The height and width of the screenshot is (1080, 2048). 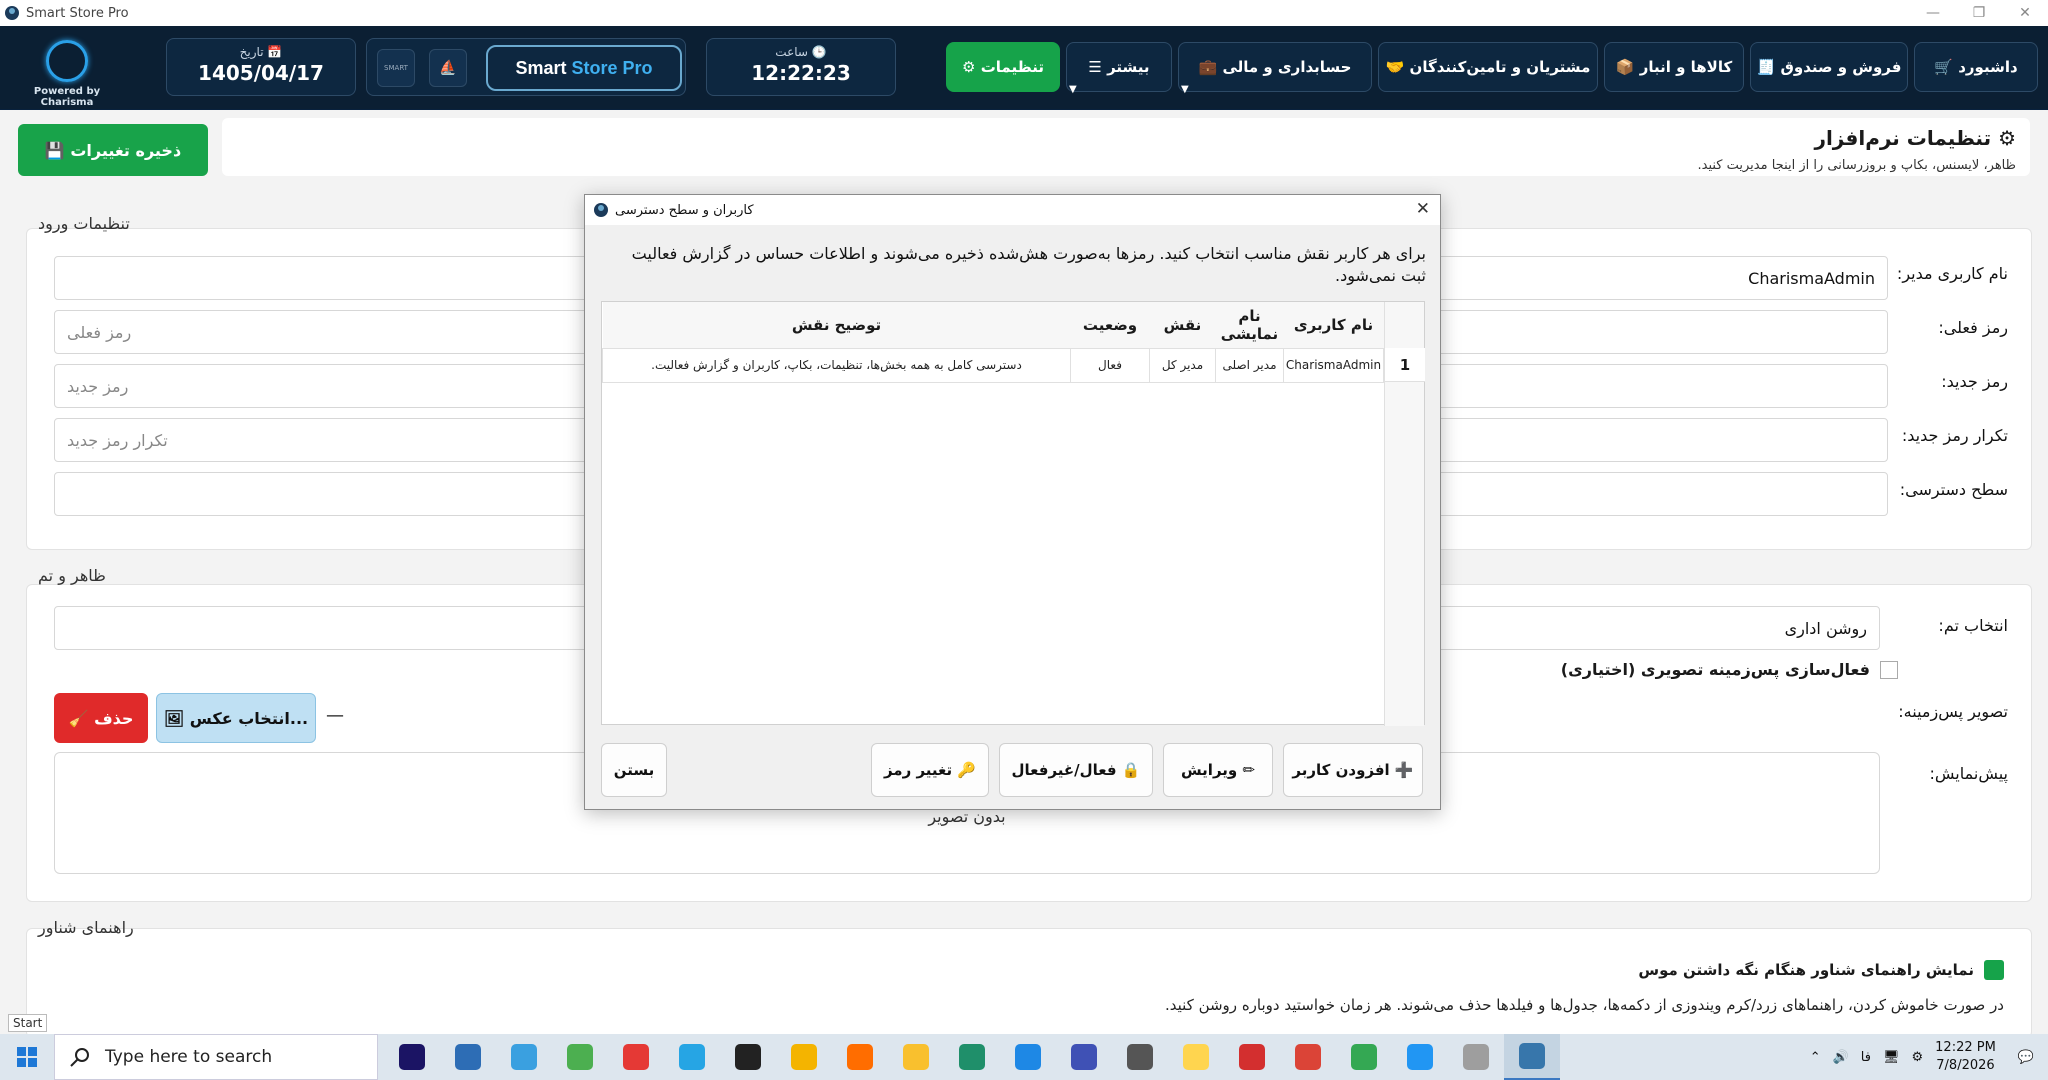 I want to click on files-glyph-icon, so click(x=1476, y=1057).